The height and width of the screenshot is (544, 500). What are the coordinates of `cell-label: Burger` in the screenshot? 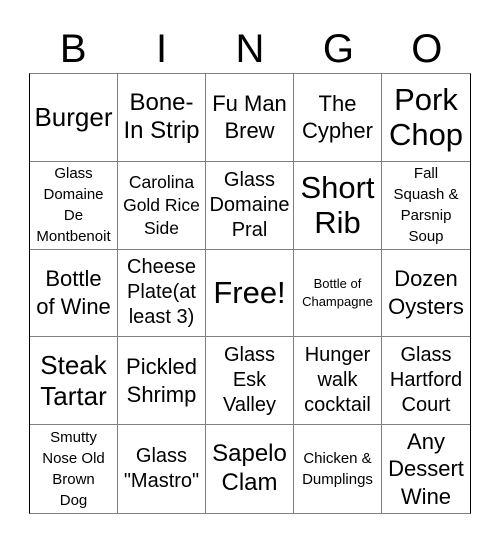 It's located at (73, 116).